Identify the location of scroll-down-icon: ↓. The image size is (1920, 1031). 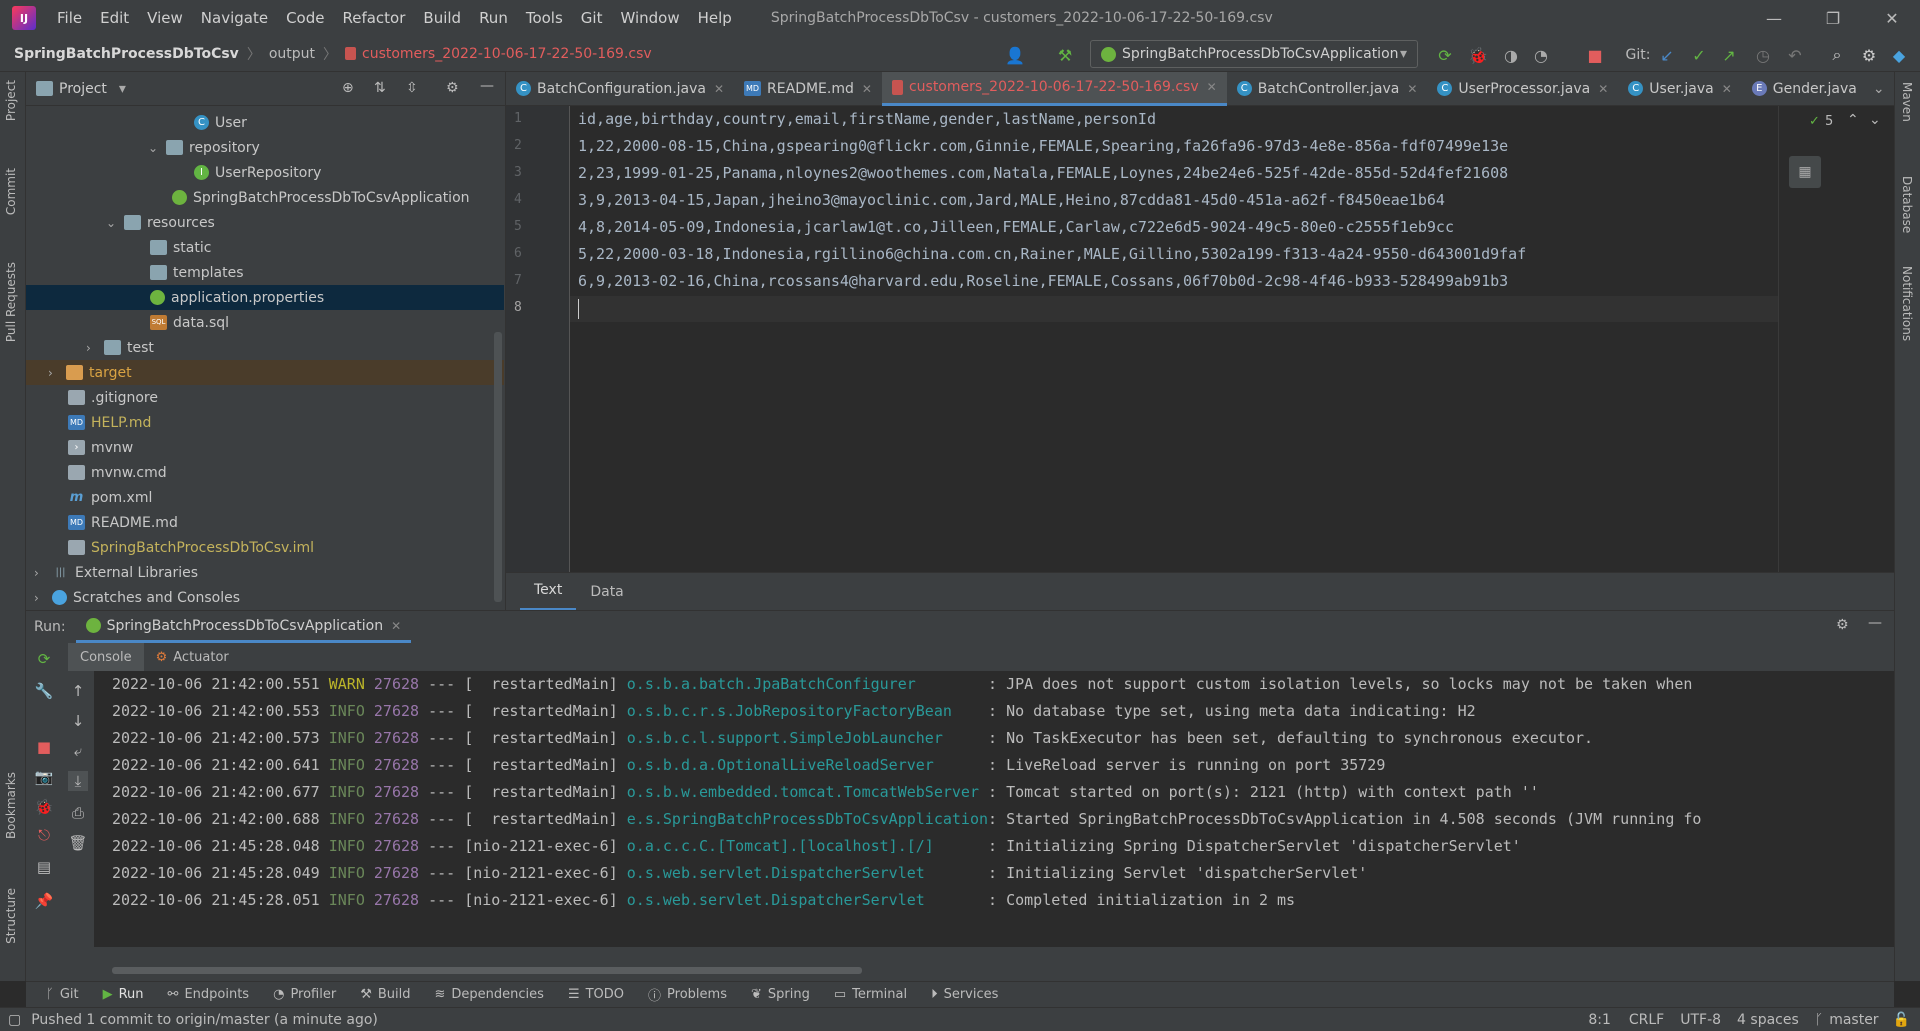
(78, 721).